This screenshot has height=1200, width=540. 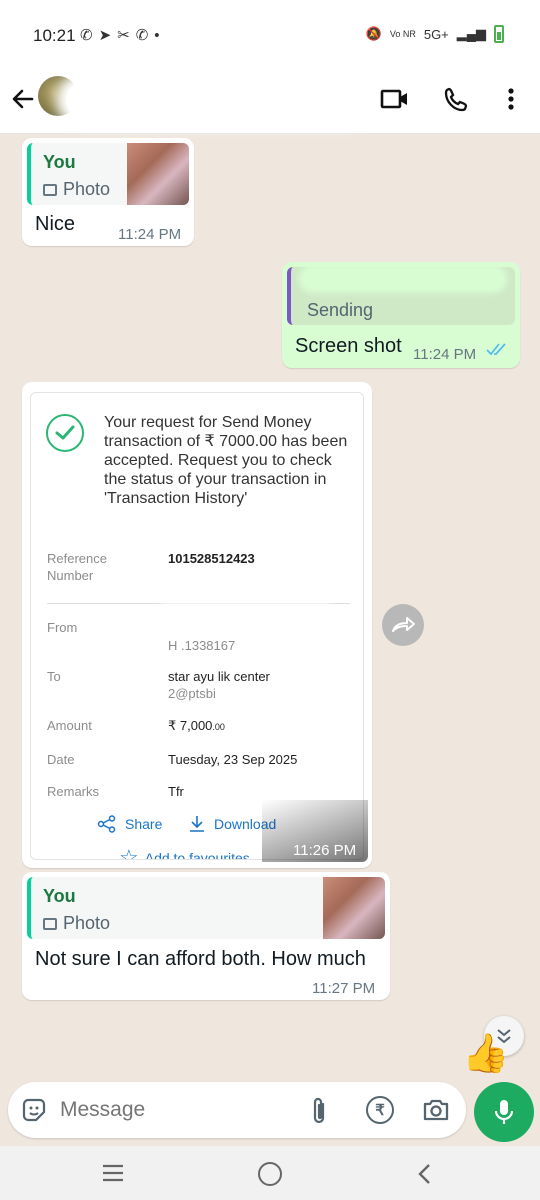 I want to click on redacted-quote-author, so click(x=403, y=279).